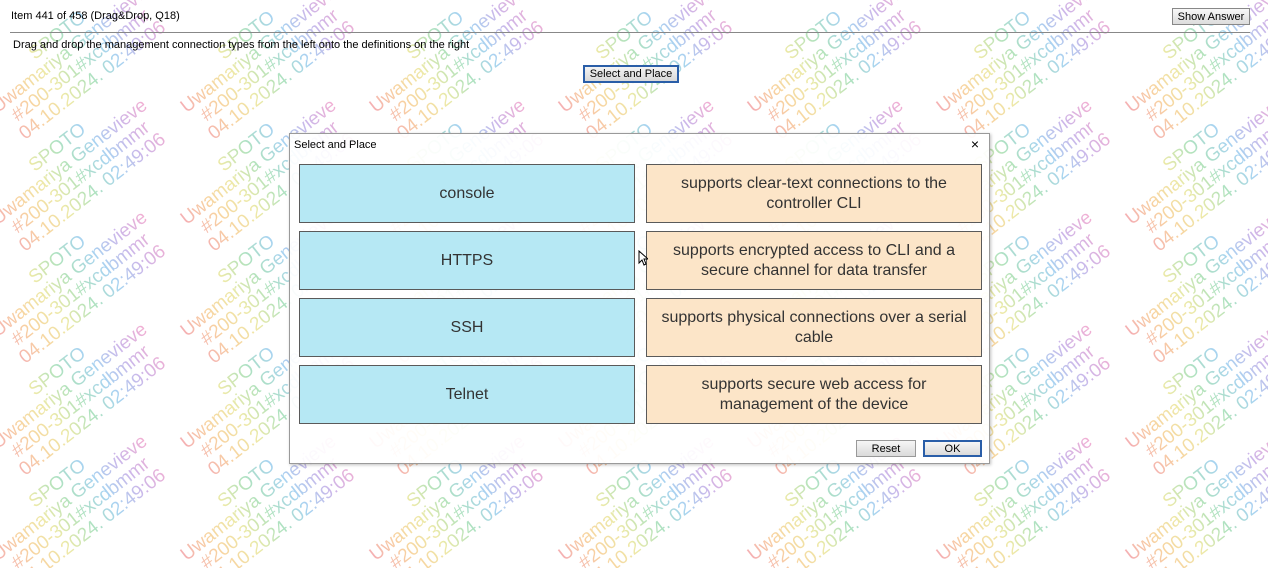 The image size is (1268, 568). What do you see at coordinates (95, 16) in the screenshot?
I see `item-counter: Item 441 of 458 (Drag&Drop, Q18)` at bounding box center [95, 16].